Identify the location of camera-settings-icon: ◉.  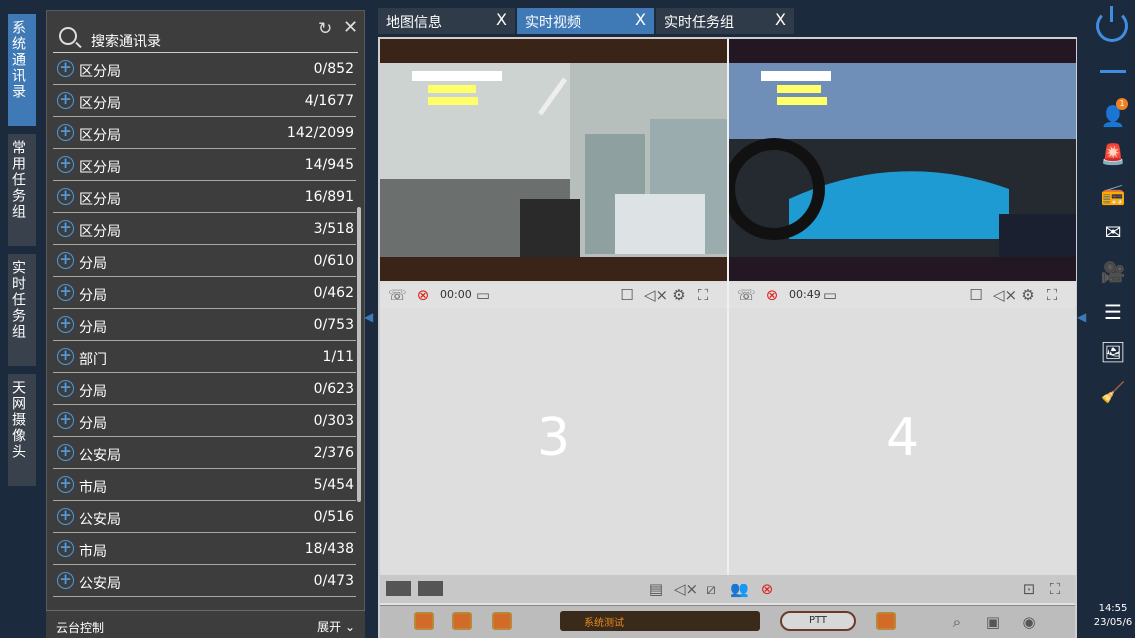
(1029, 622).